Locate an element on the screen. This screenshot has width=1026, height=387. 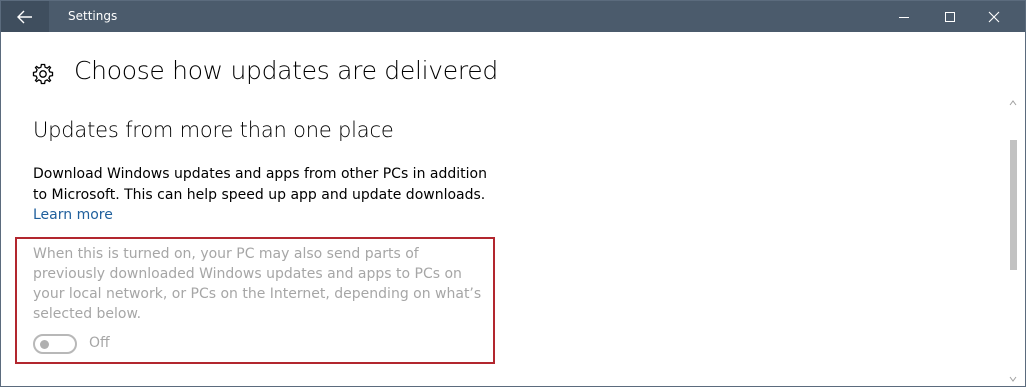
minimize-icon is located at coordinates (904, 17).